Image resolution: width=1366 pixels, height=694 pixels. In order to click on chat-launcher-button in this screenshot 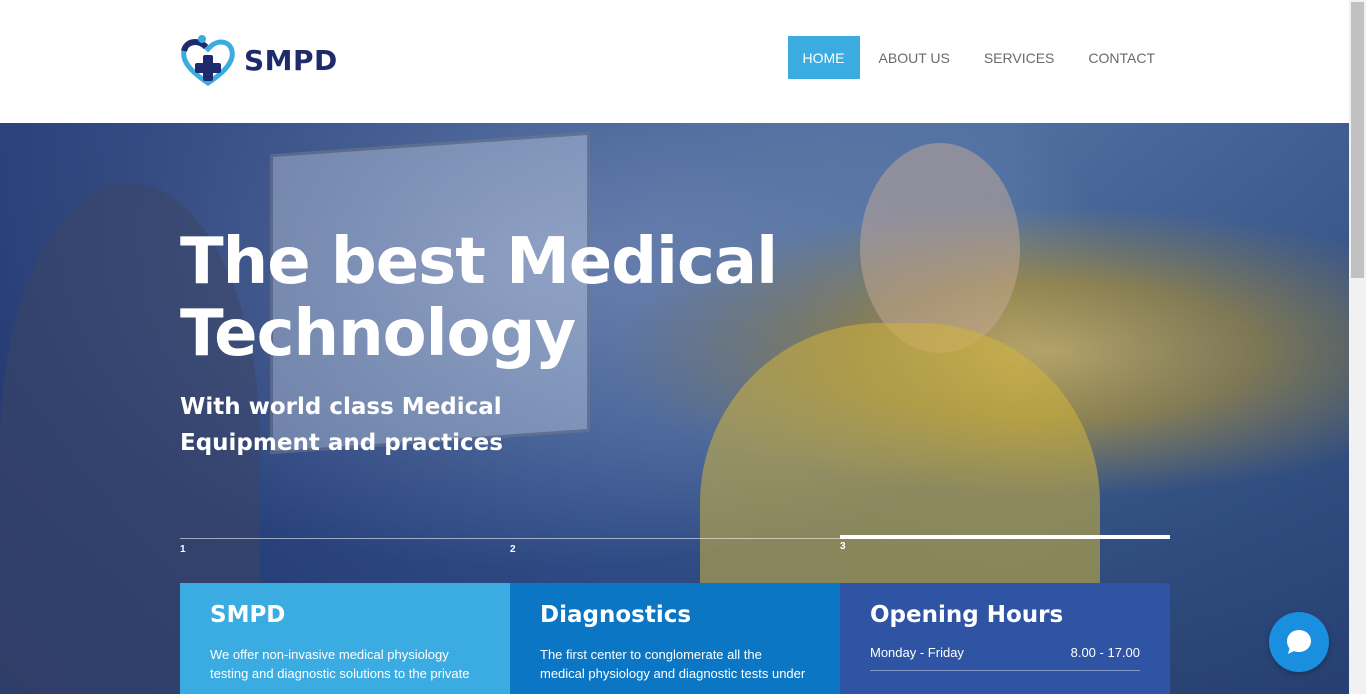, I will do `click(1299, 642)`.